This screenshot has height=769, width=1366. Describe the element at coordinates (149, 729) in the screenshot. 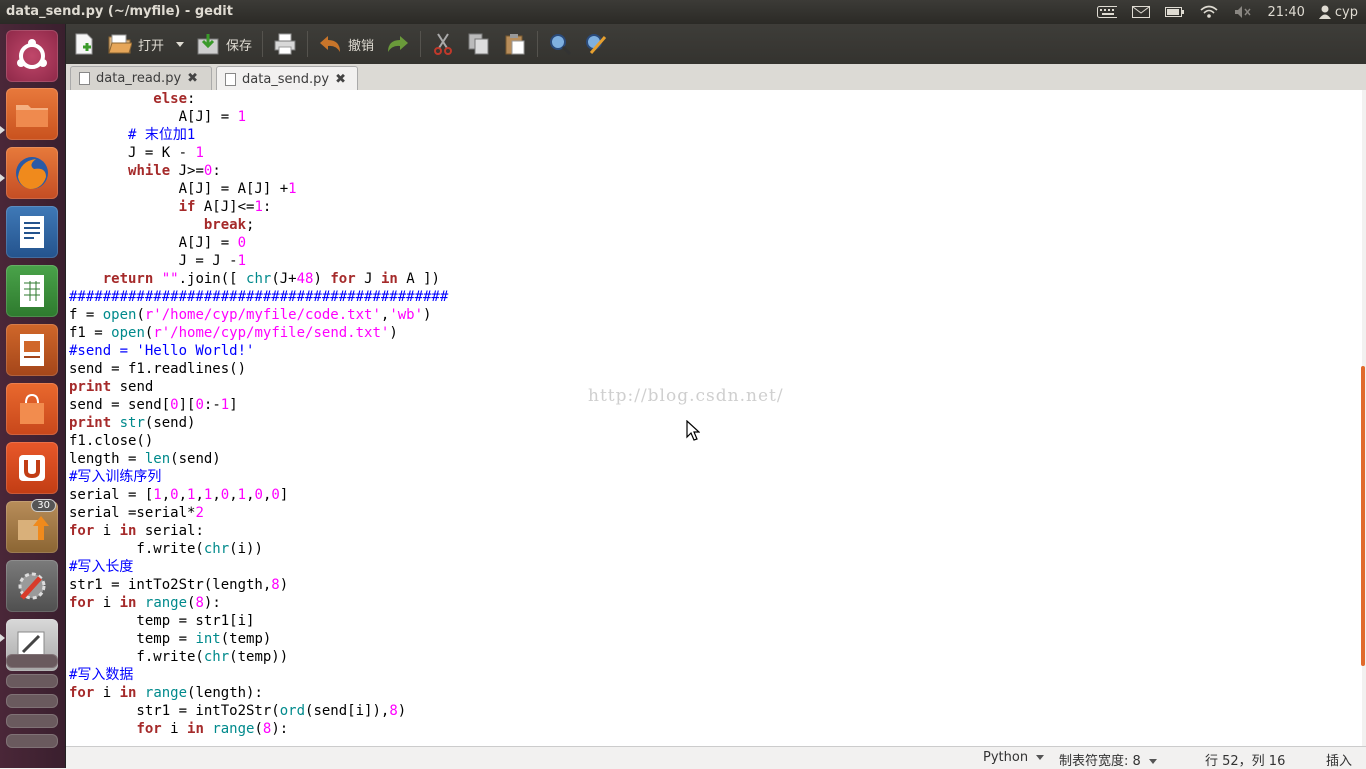

I see `code-token: for` at that location.